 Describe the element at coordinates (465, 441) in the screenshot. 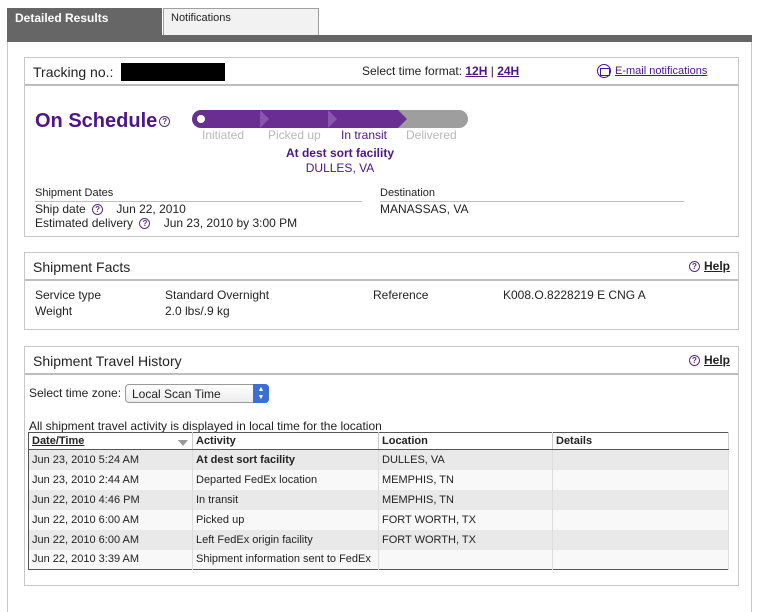

I see `column-header-location: Location` at that location.